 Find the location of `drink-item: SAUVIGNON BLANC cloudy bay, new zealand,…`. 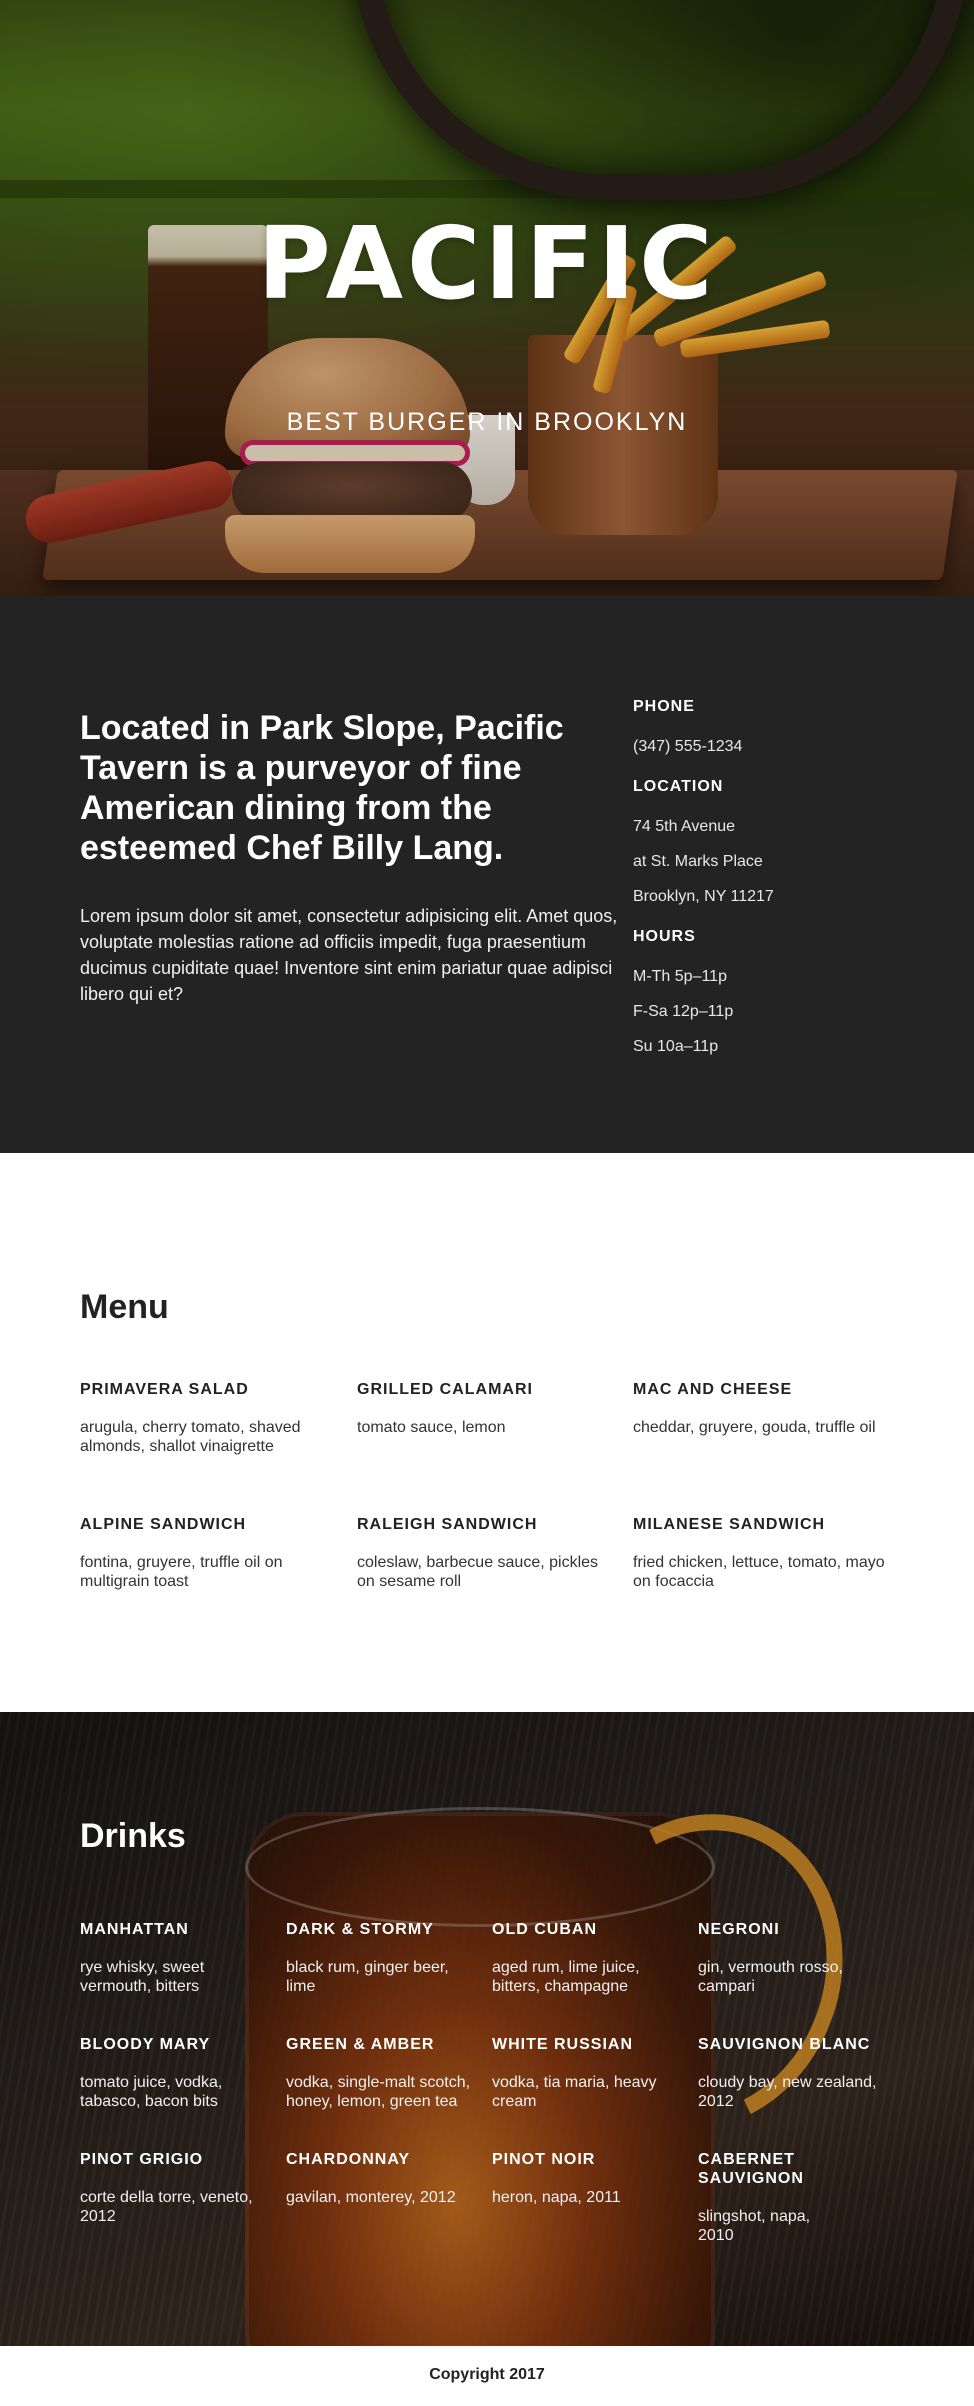

drink-item: SAUVIGNON BLANC cloudy bay, new zealand,… is located at coordinates (795, 2073).